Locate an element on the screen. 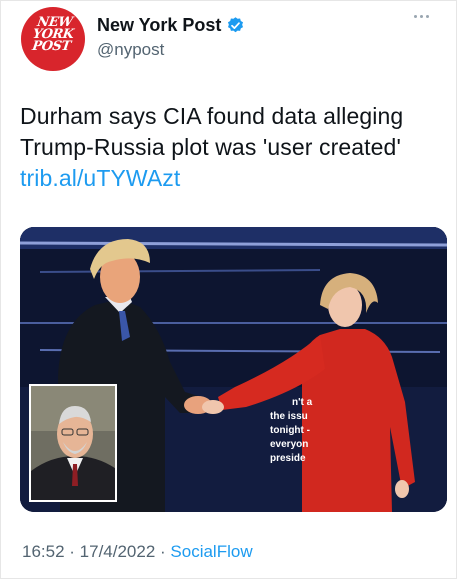 The height and width of the screenshot is (579, 457). tweet-date: 17/4/2022 is located at coordinates (118, 551).